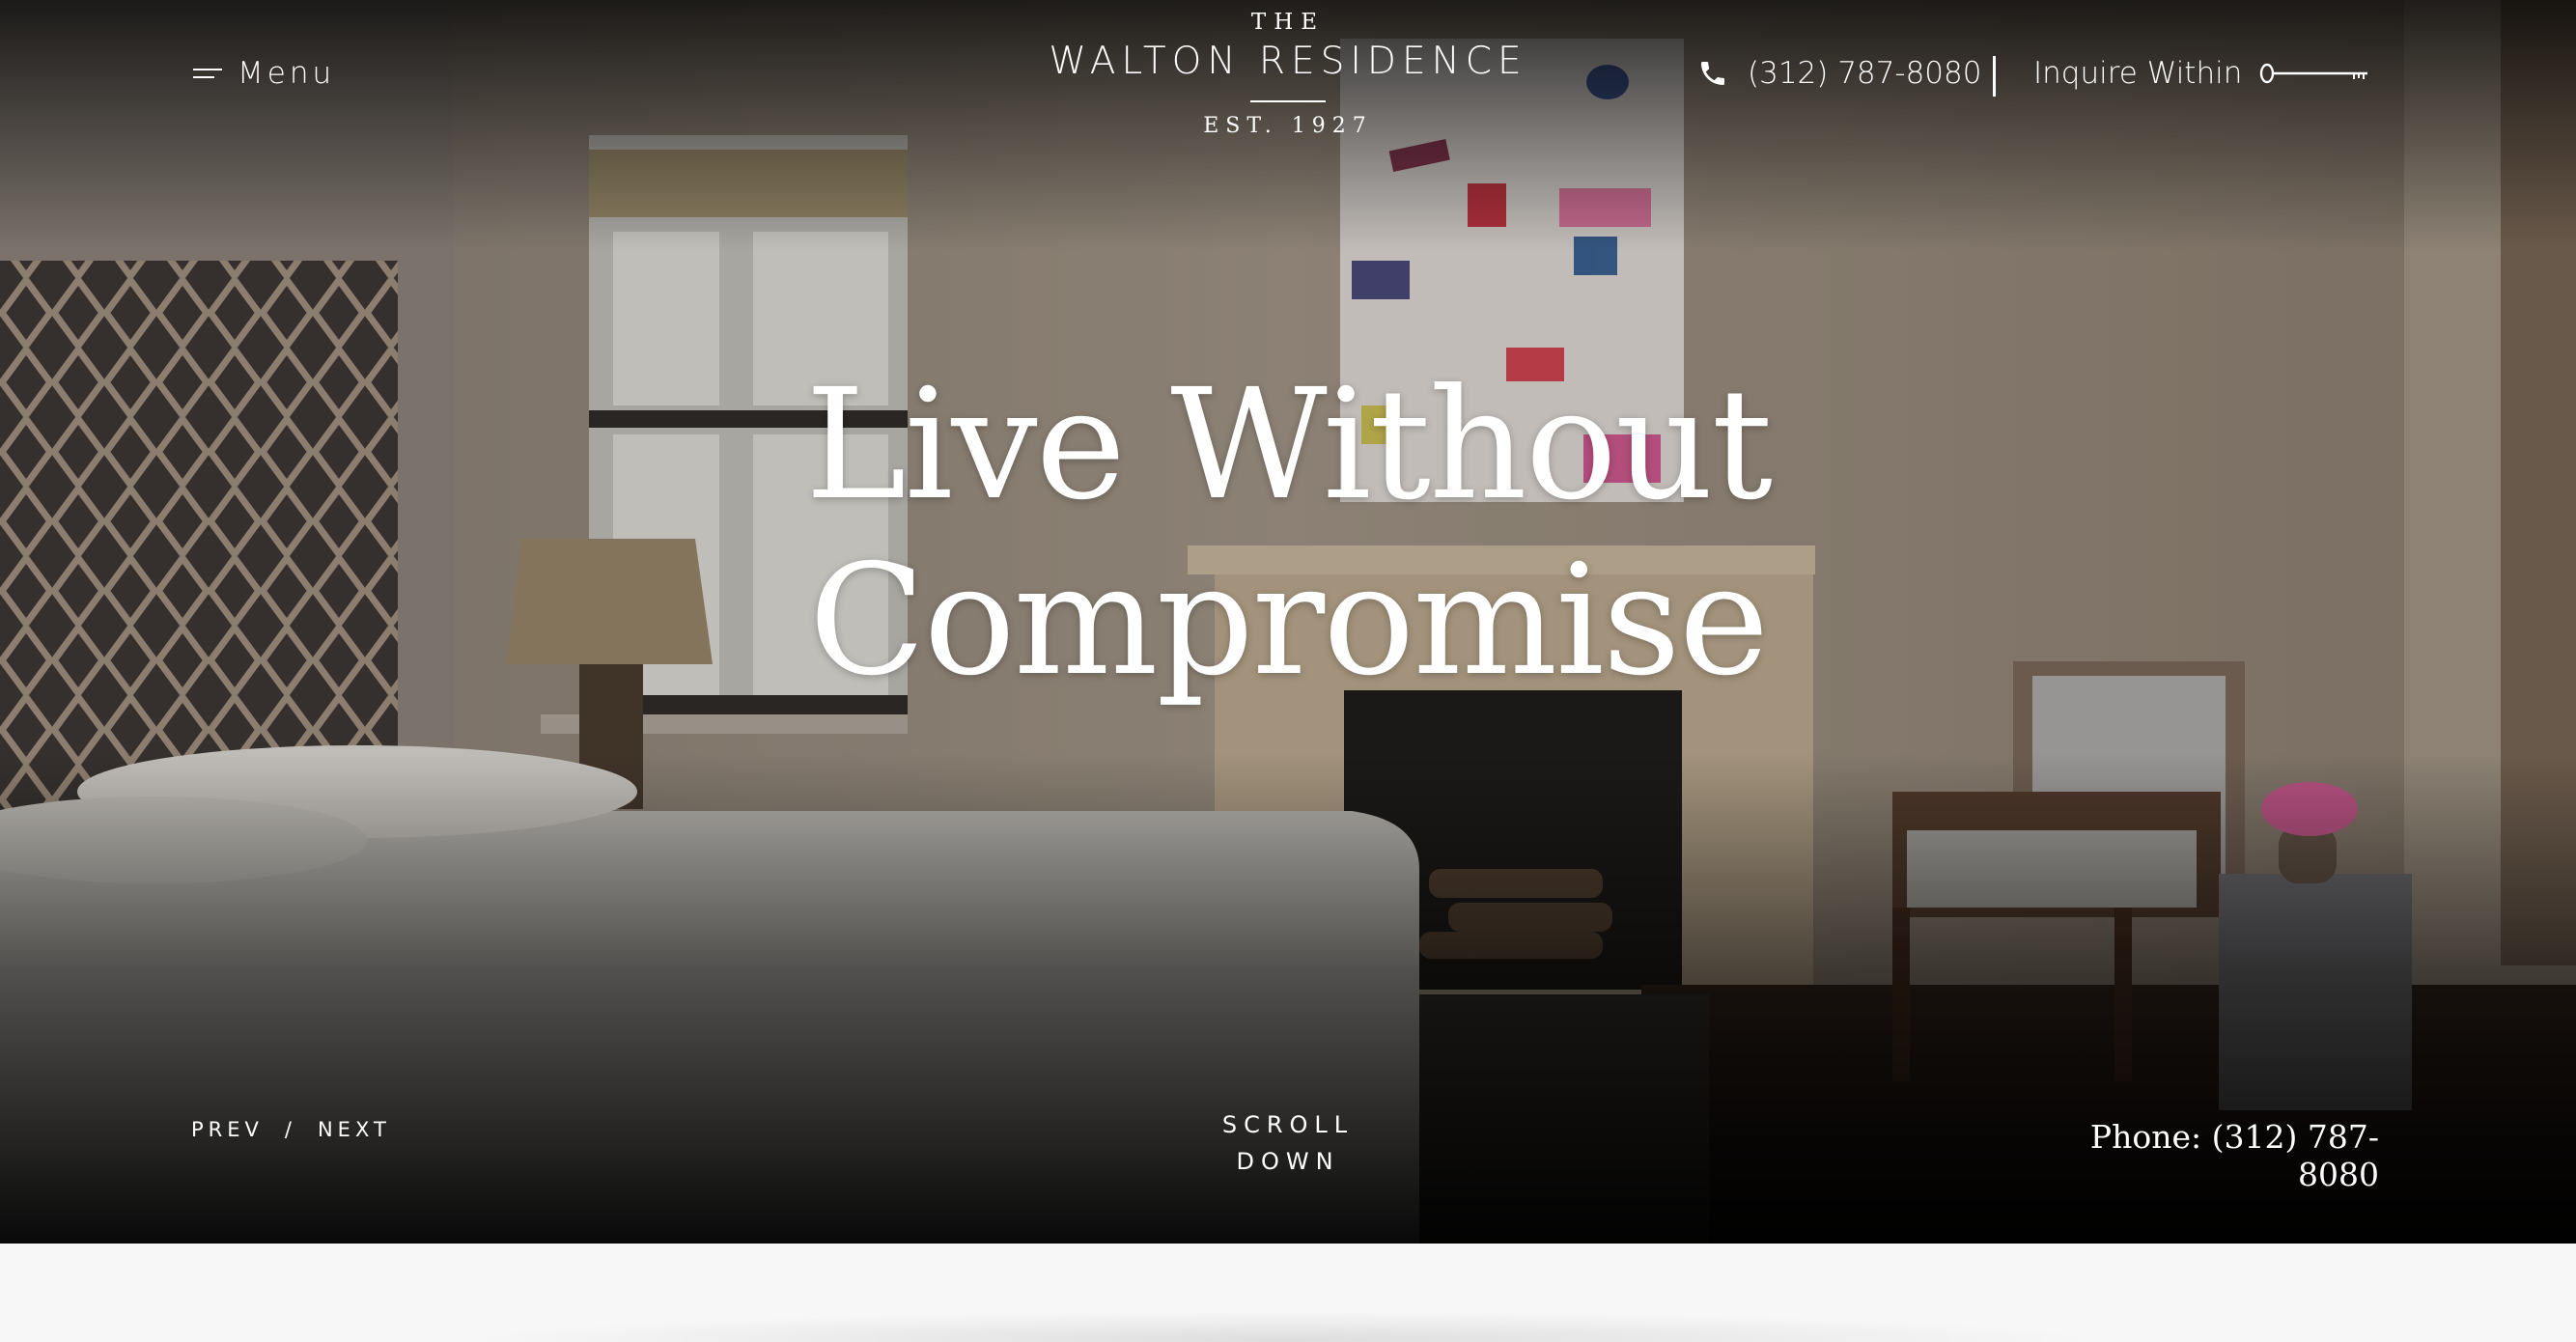 This screenshot has width=2576, height=1342. Describe the element at coordinates (287, 73) in the screenshot. I see `menu-label: Menu` at that location.